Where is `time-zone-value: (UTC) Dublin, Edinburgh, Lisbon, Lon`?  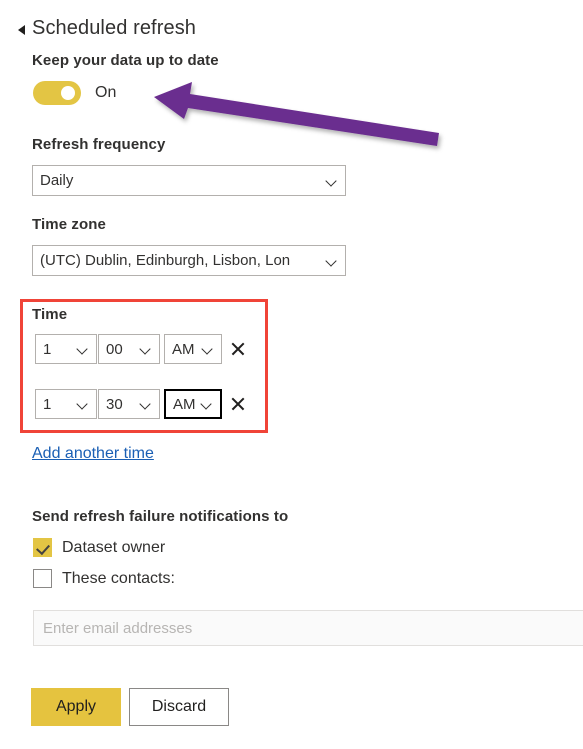 time-zone-value: (UTC) Dublin, Edinburgh, Lisbon, Lon is located at coordinates (165, 260).